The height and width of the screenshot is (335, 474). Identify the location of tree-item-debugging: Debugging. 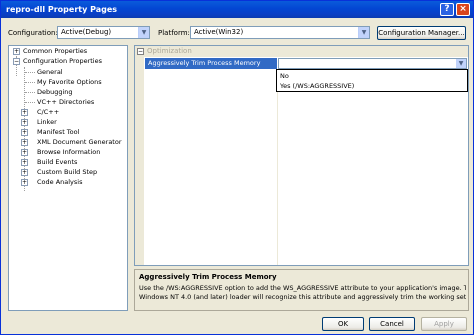
(55, 92).